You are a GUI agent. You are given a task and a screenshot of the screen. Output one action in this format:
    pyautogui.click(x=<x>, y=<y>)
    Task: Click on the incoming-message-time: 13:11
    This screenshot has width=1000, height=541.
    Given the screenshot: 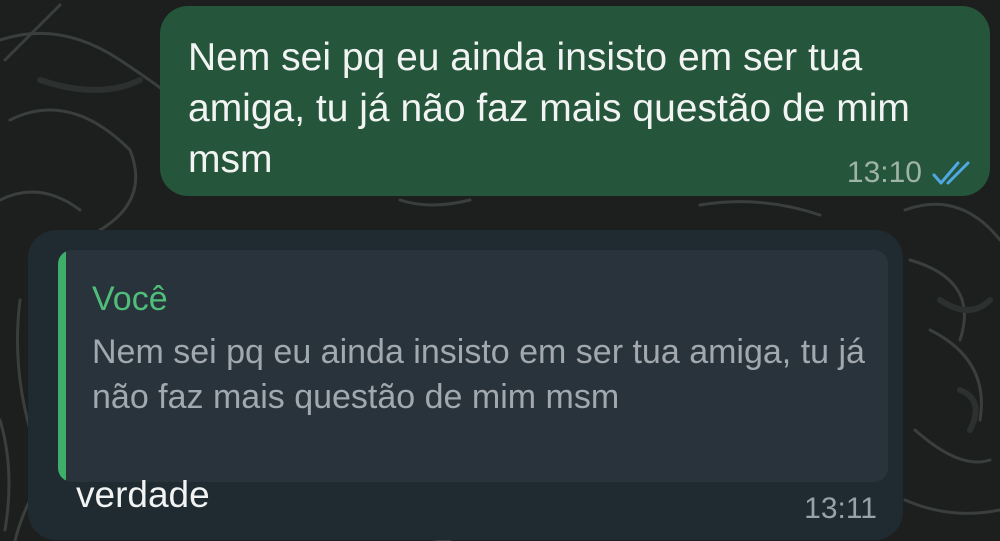 What is the action you would take?
    pyautogui.click(x=840, y=508)
    